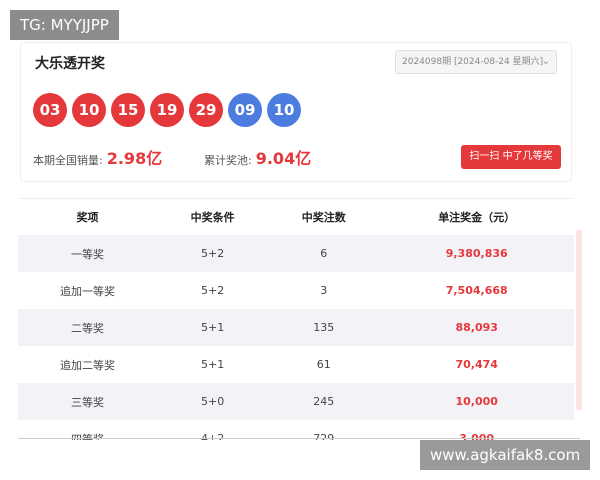  I want to click on sales-label: 本期全国销量:, so click(68, 160).